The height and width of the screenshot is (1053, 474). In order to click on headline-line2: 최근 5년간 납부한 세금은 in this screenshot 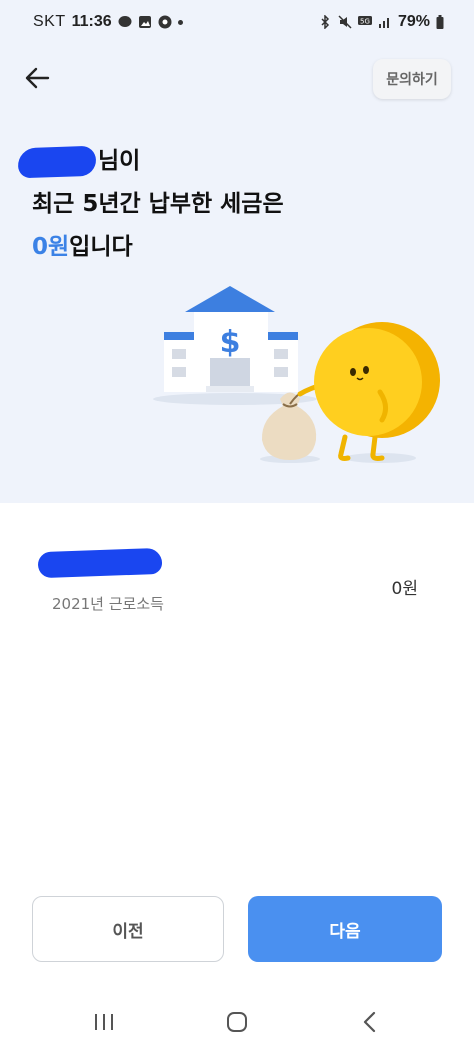, I will do `click(158, 204)`.